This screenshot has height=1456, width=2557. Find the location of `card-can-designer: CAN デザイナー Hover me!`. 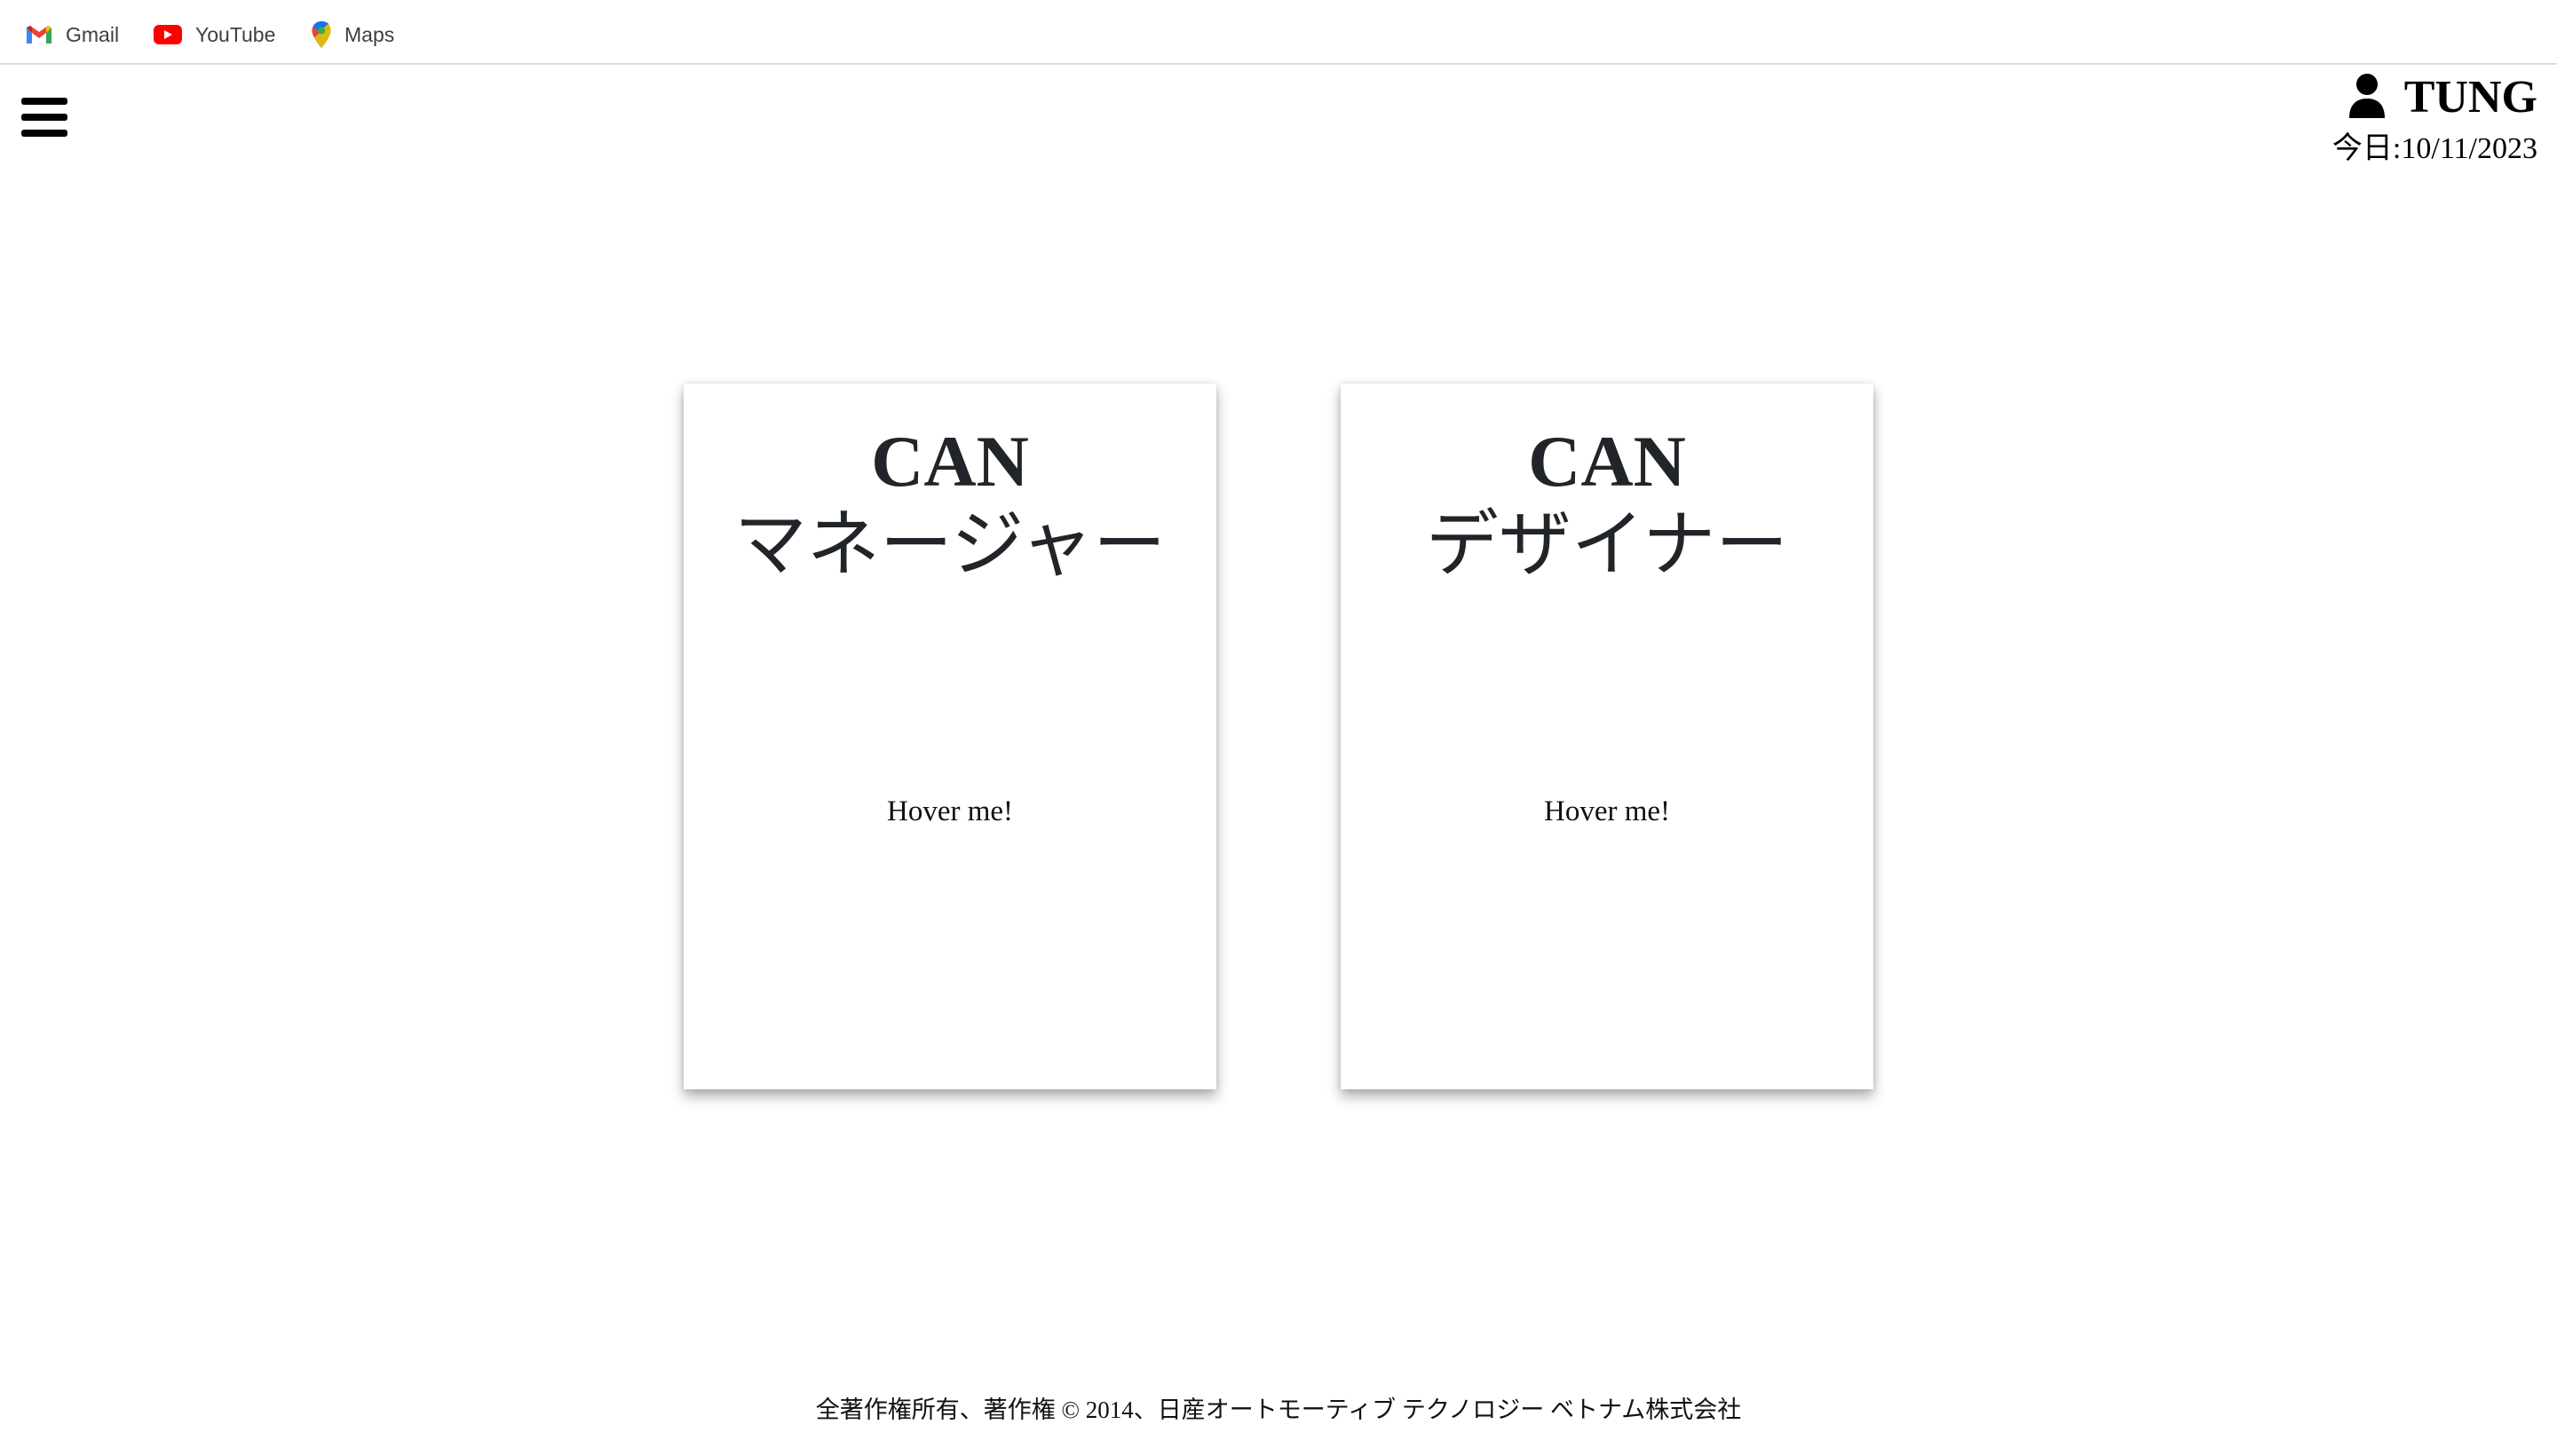

card-can-designer: CAN デザイナー Hover me! is located at coordinates (1607, 736).